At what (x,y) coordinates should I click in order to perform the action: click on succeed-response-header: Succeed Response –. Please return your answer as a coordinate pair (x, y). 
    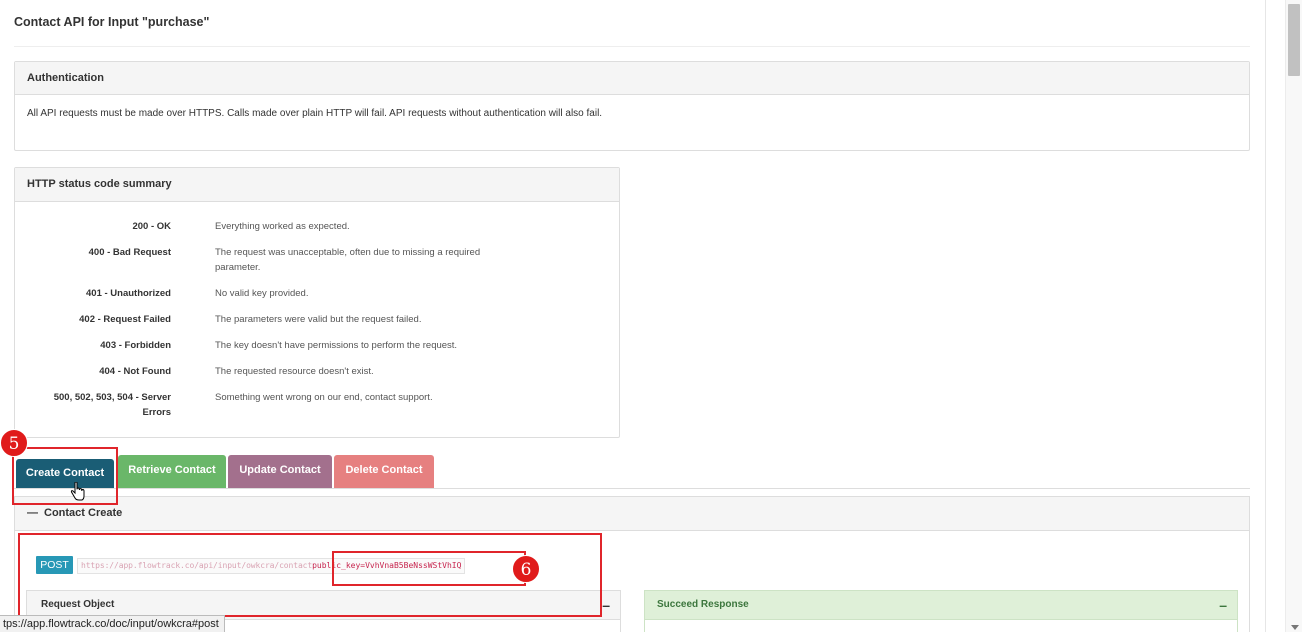
    Looking at the image, I should click on (941, 605).